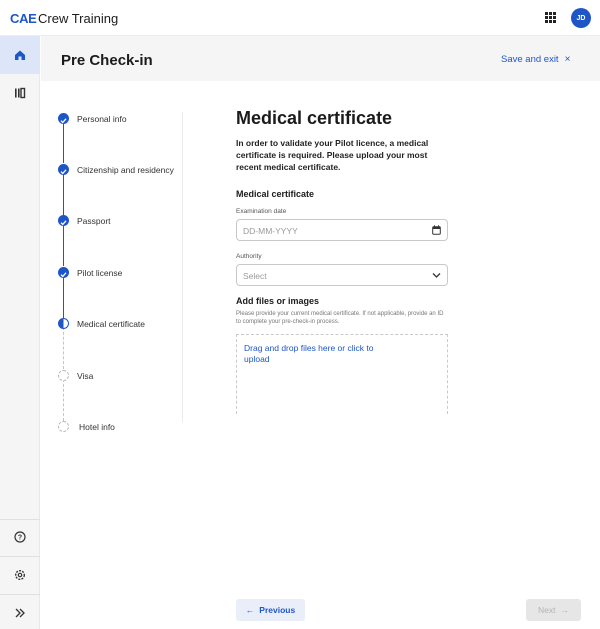  Describe the element at coordinates (125, 170) in the screenshot. I see `step-label: Citizenship and residency` at that location.